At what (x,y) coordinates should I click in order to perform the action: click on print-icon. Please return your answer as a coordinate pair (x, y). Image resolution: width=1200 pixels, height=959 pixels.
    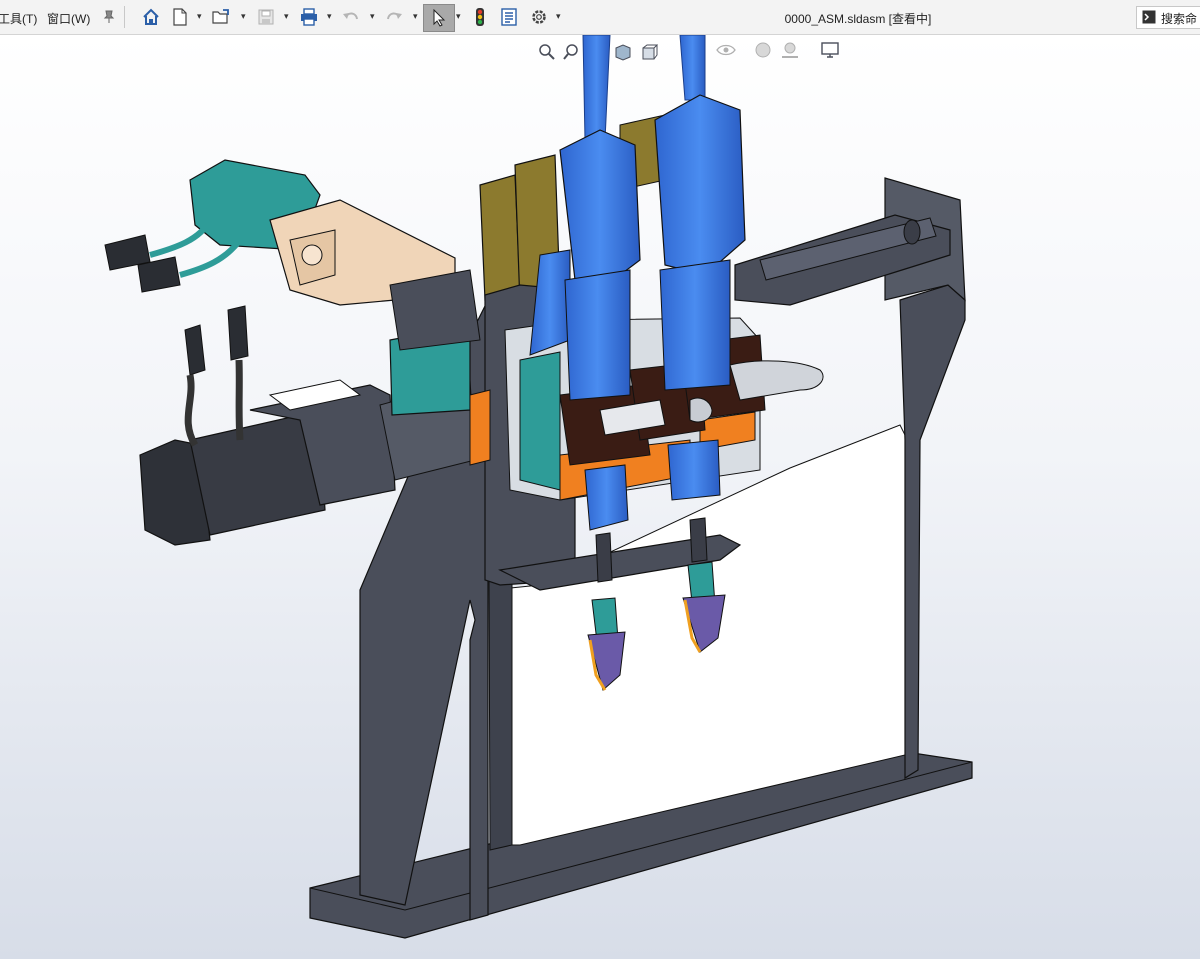
    Looking at the image, I should click on (309, 17).